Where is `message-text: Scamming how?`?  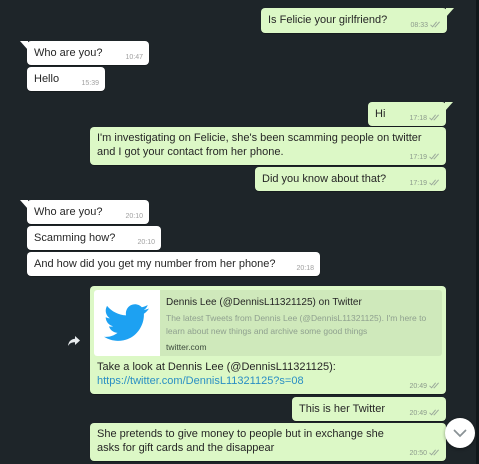 message-text: Scamming how? is located at coordinates (75, 238).